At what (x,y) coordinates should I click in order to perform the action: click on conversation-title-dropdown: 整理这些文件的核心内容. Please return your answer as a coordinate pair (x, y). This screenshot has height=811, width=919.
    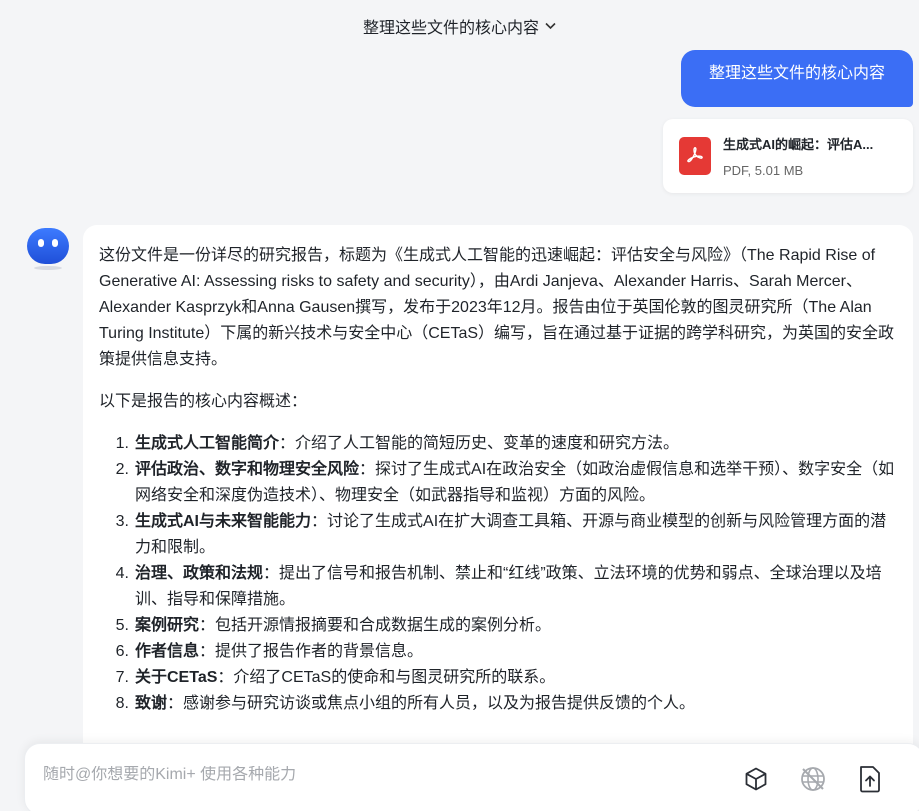
    Looking at the image, I should click on (459, 26).